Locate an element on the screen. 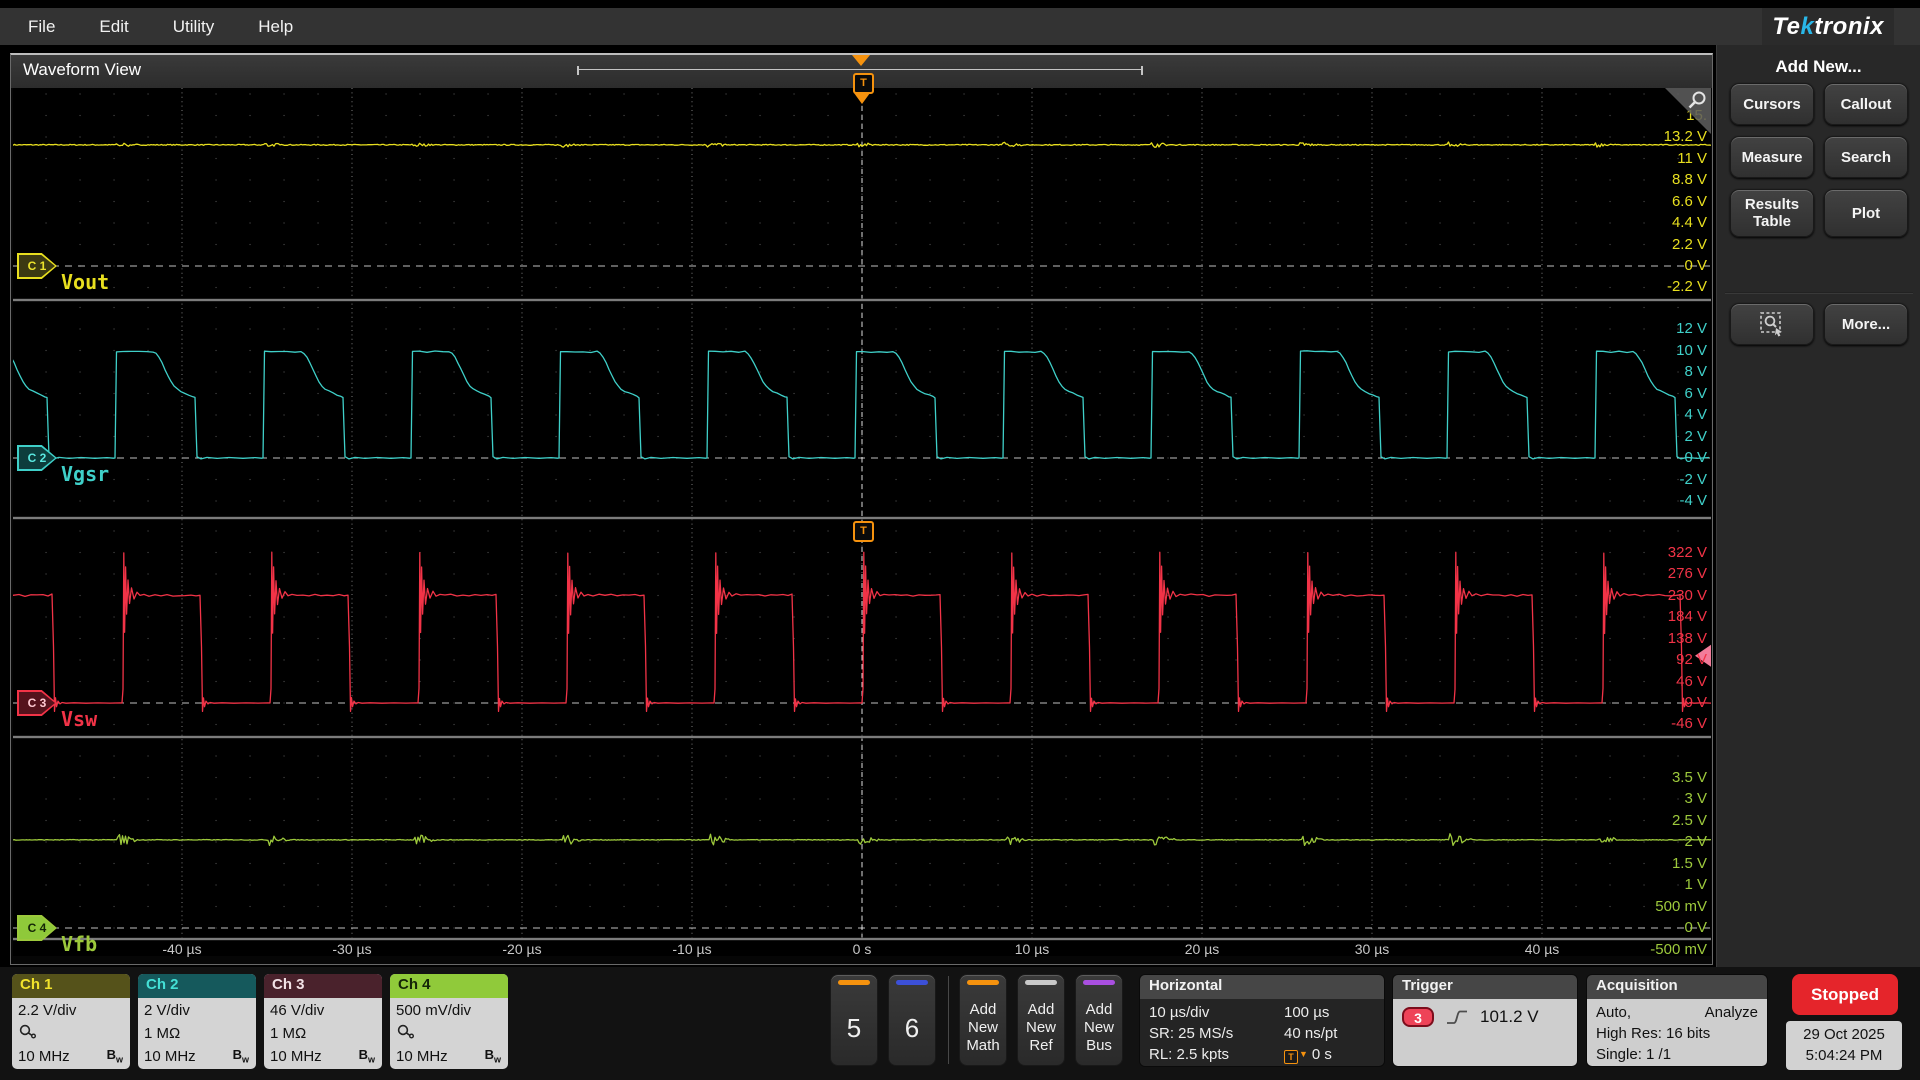  channel-scale: 2.2 V/div is located at coordinates (47, 1010).